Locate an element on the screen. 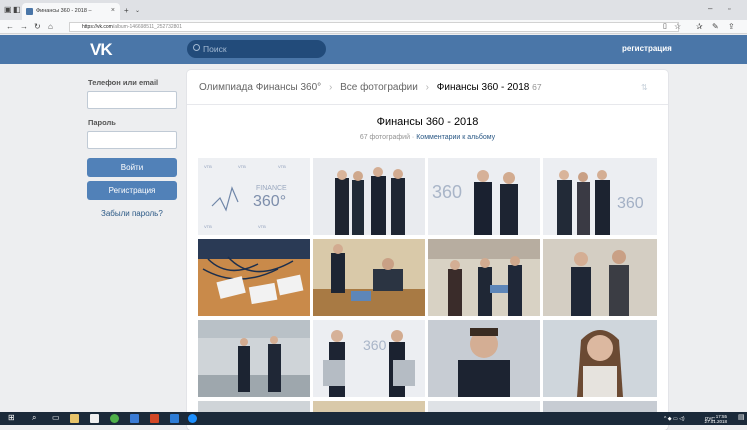 This screenshot has height=430, width=747. refresh-icon: ↻ is located at coordinates (37, 27).